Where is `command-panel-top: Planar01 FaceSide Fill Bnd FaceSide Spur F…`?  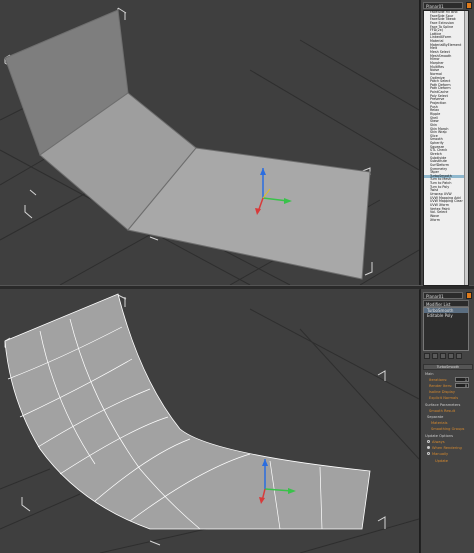 command-panel-top: Planar01 FaceSide Fill Bnd FaceSide Spur F… is located at coordinates (447, 143).